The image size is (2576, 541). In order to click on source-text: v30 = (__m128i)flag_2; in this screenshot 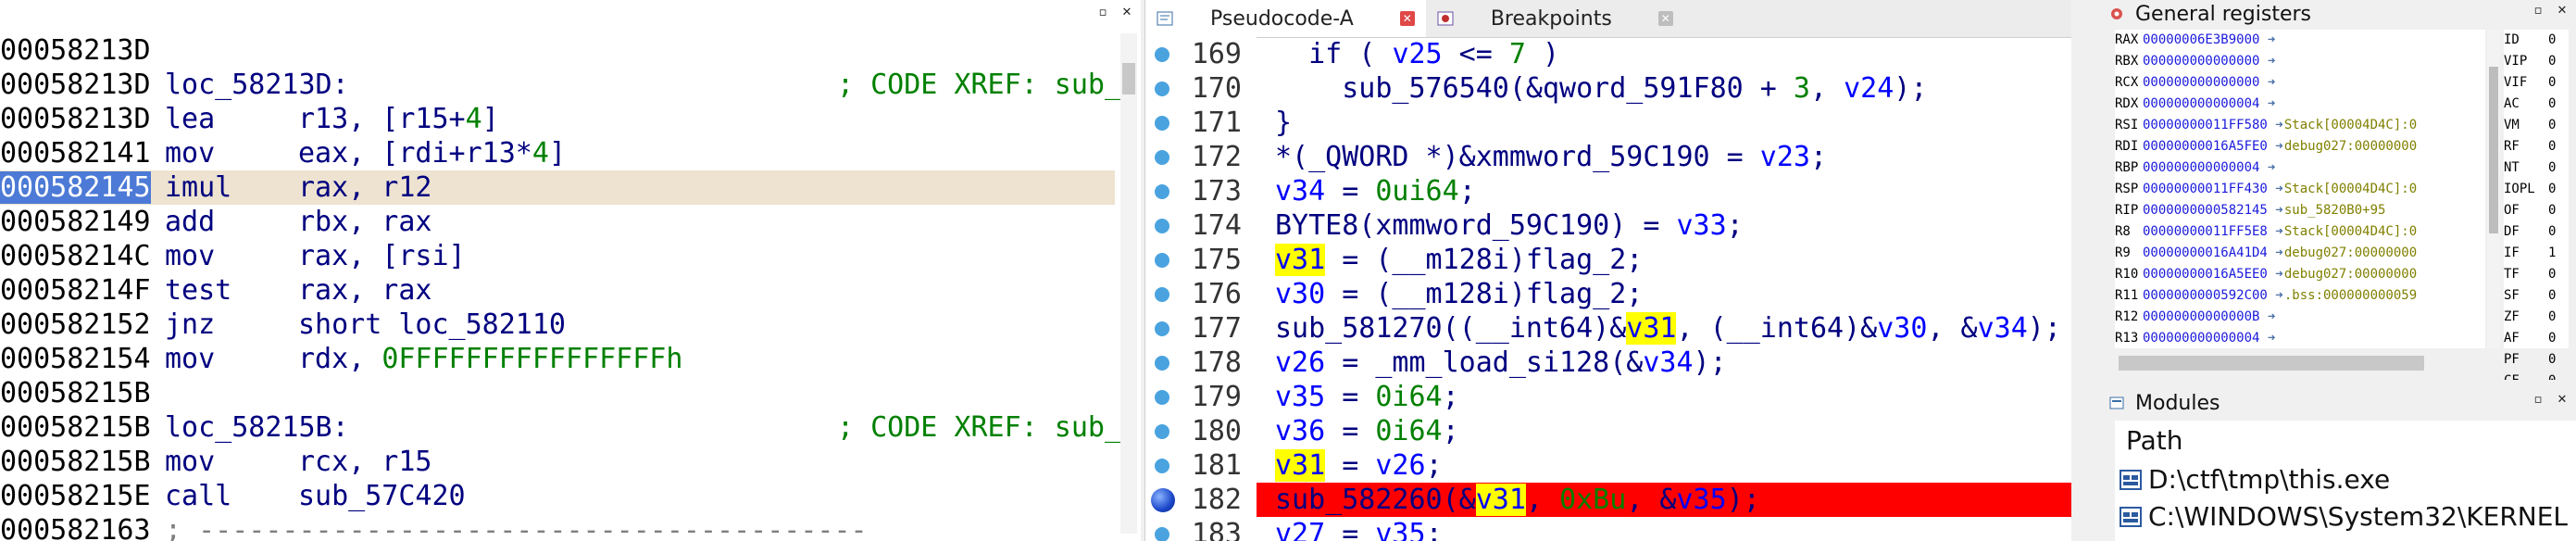, I will do `click(1459, 294)`.